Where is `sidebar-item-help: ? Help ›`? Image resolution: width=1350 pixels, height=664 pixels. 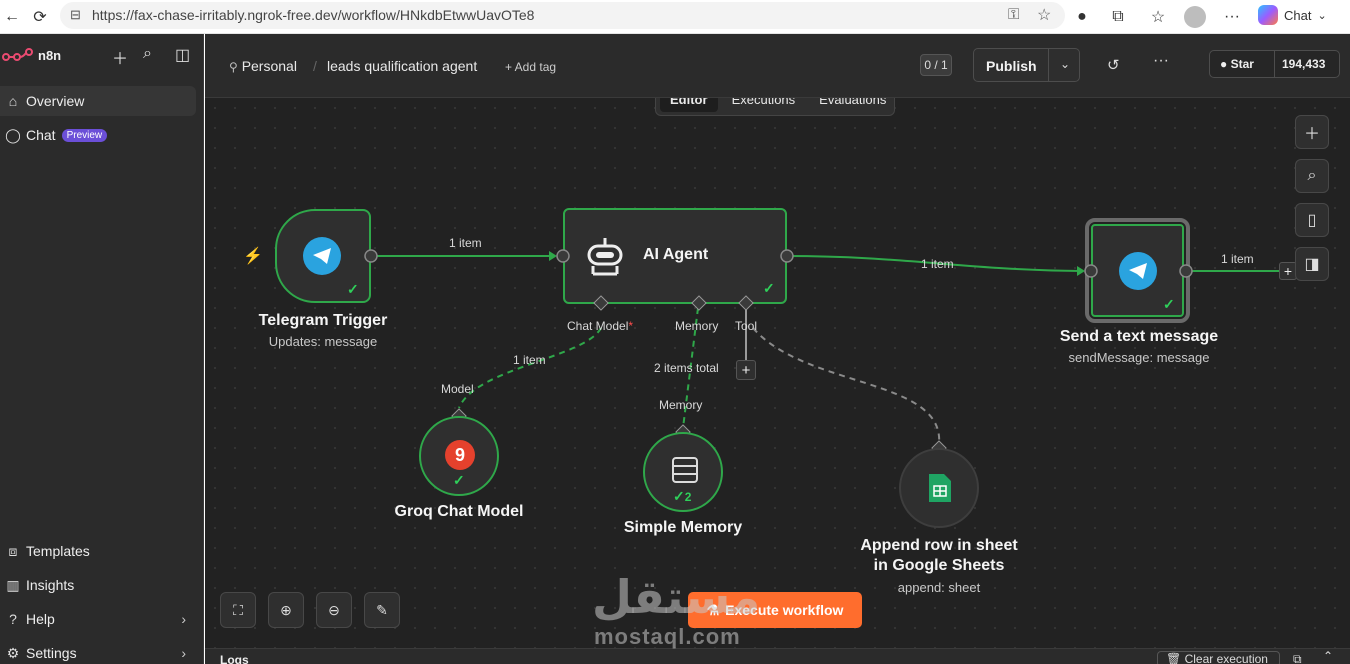 sidebar-item-help: ? Help › is located at coordinates (98, 619).